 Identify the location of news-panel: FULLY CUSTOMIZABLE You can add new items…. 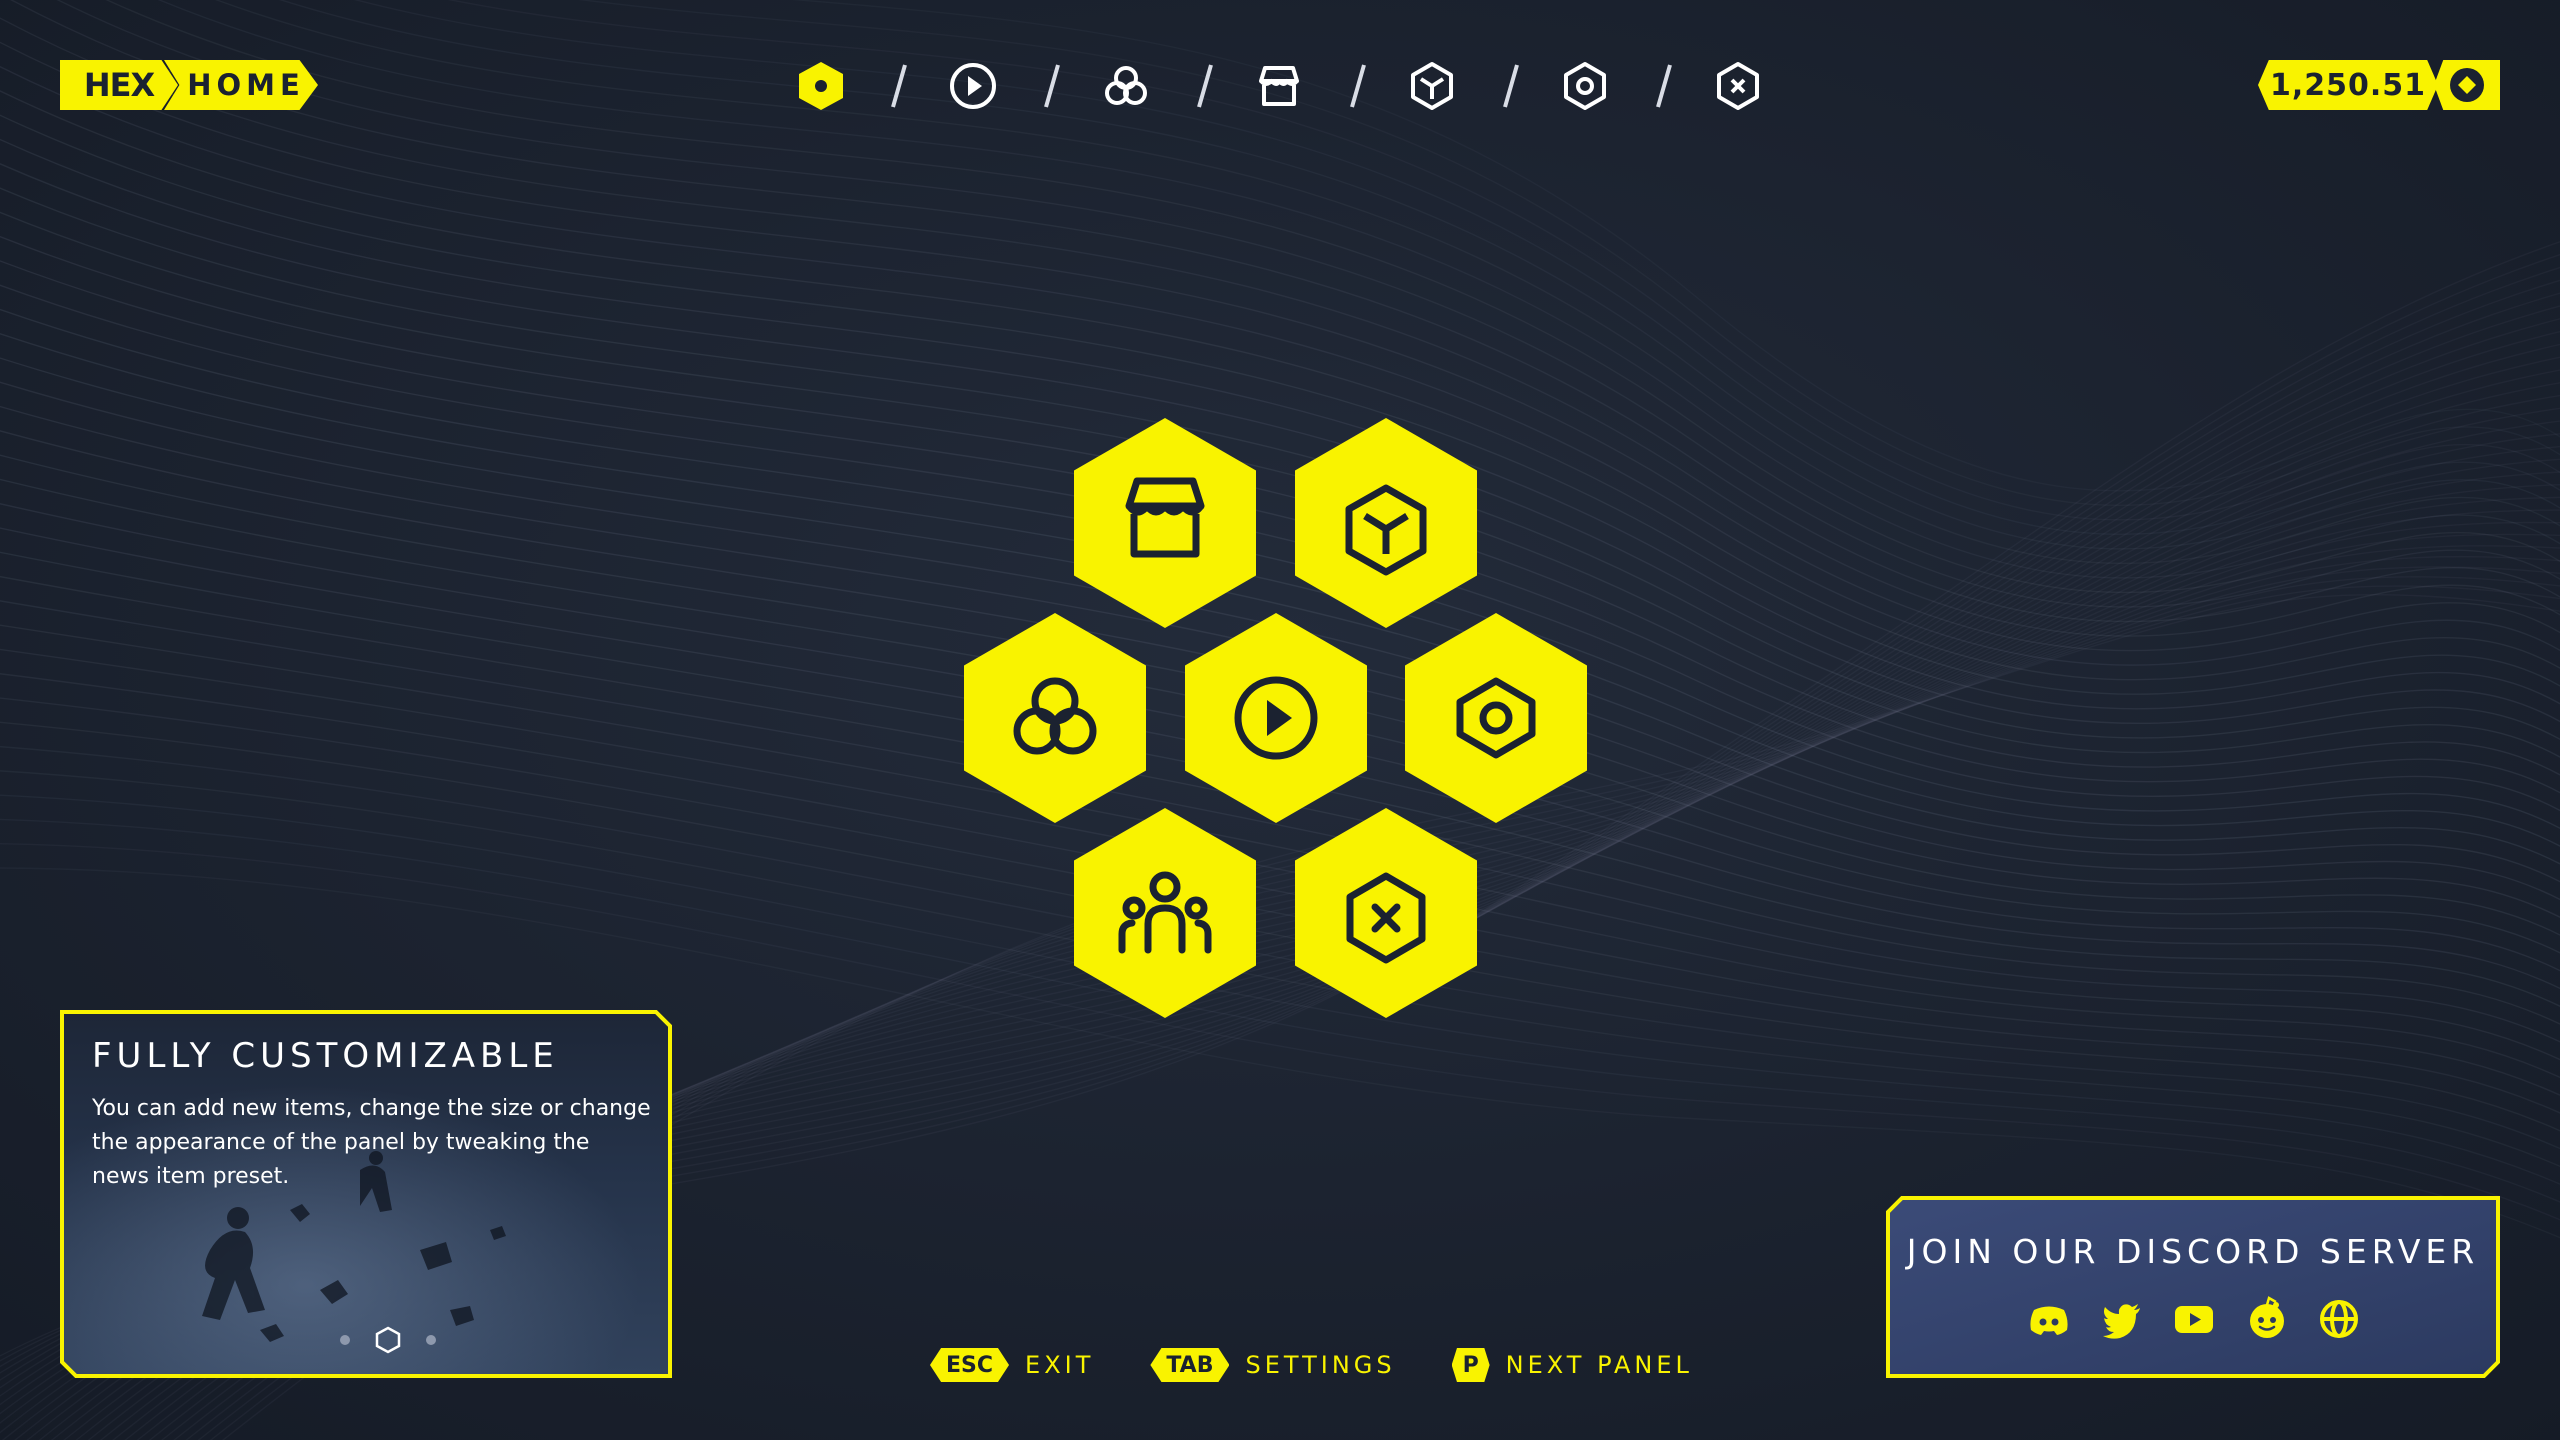
(366, 1194).